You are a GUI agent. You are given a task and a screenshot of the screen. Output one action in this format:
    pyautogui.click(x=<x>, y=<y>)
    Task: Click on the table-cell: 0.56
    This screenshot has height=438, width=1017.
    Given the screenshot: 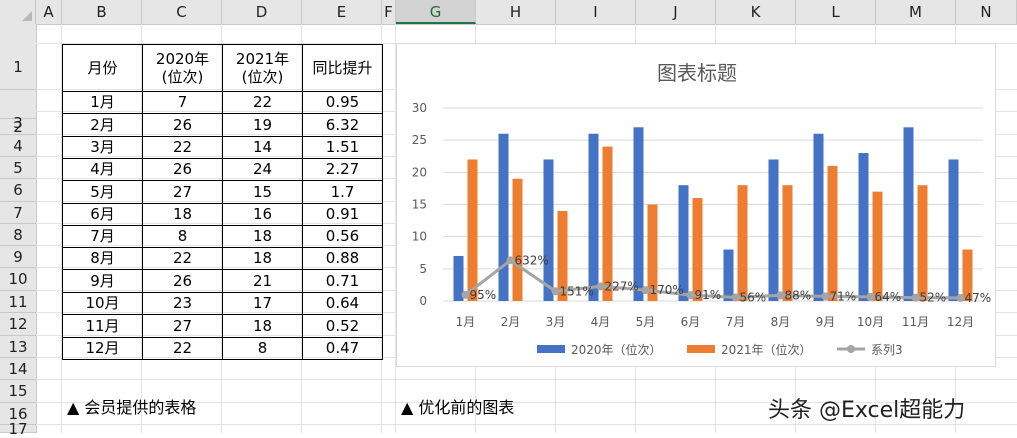 What is the action you would take?
    pyautogui.click(x=342, y=236)
    